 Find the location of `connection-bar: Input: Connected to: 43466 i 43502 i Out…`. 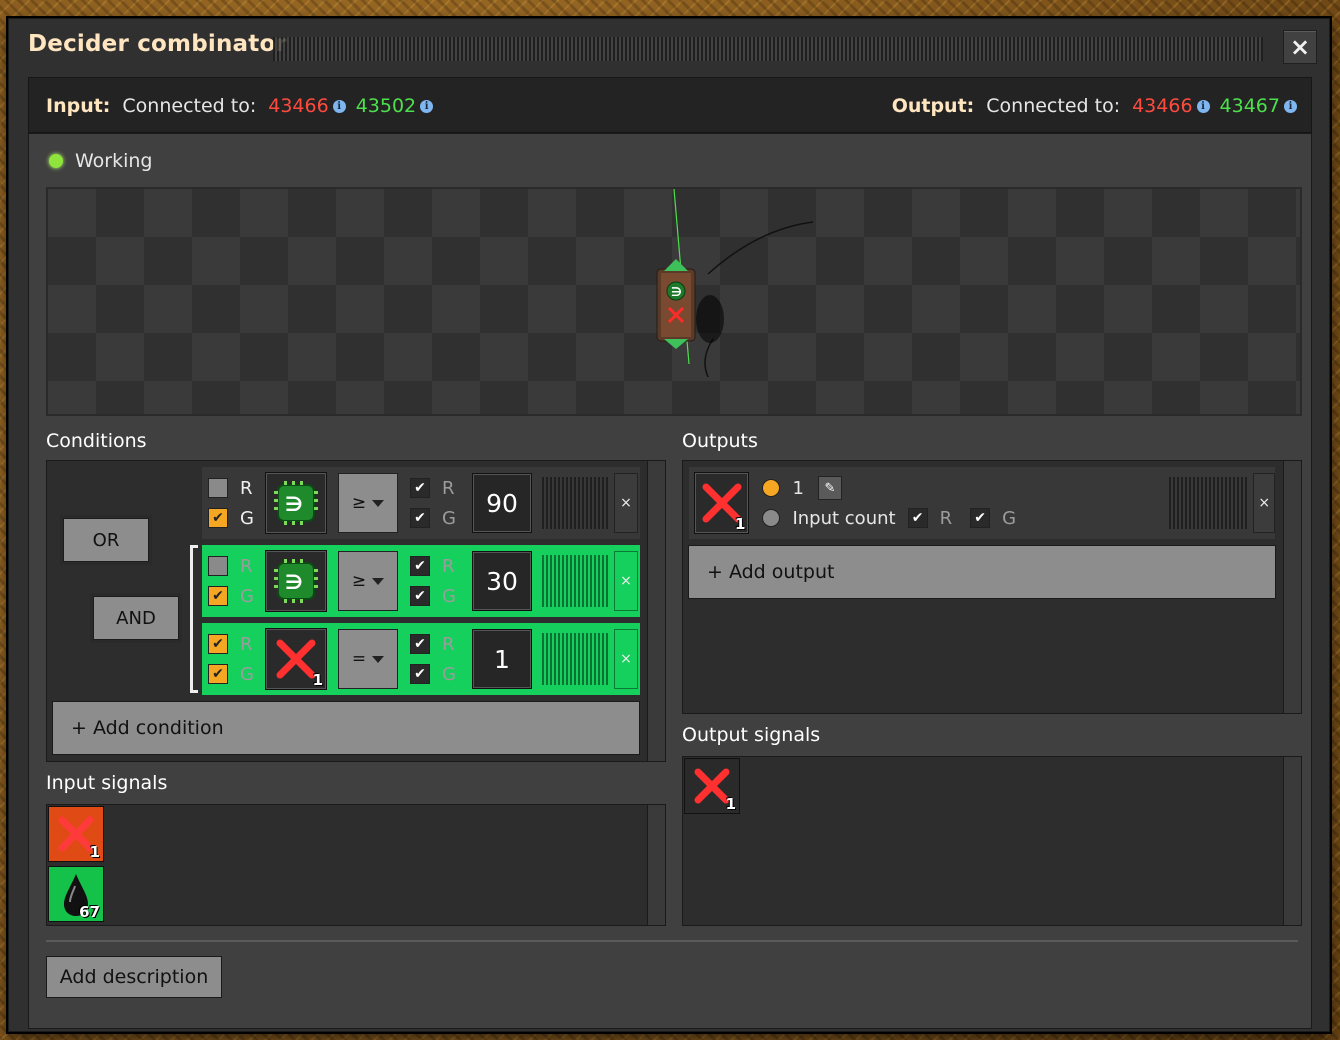

connection-bar: Input: Connected to: 43466 i 43502 i Out… is located at coordinates (670, 105).